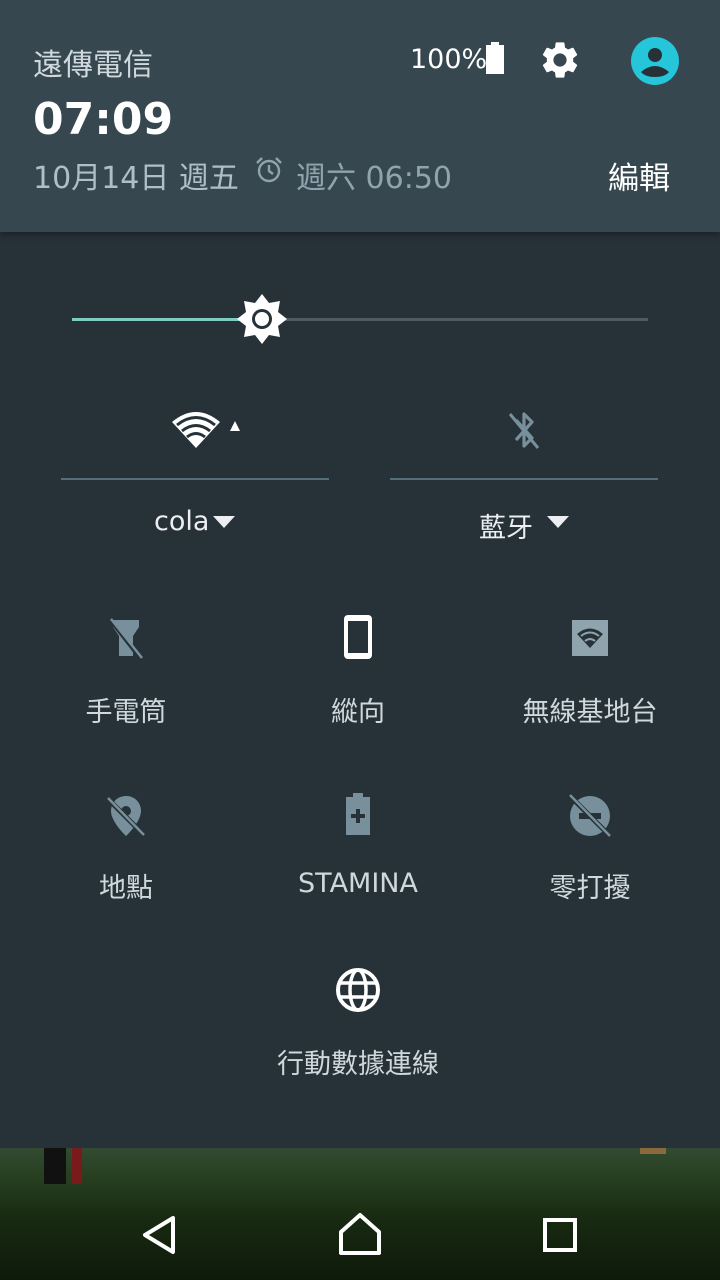 The width and height of the screenshot is (720, 1280). I want to click on wifi-network-label: cola, so click(181, 521).